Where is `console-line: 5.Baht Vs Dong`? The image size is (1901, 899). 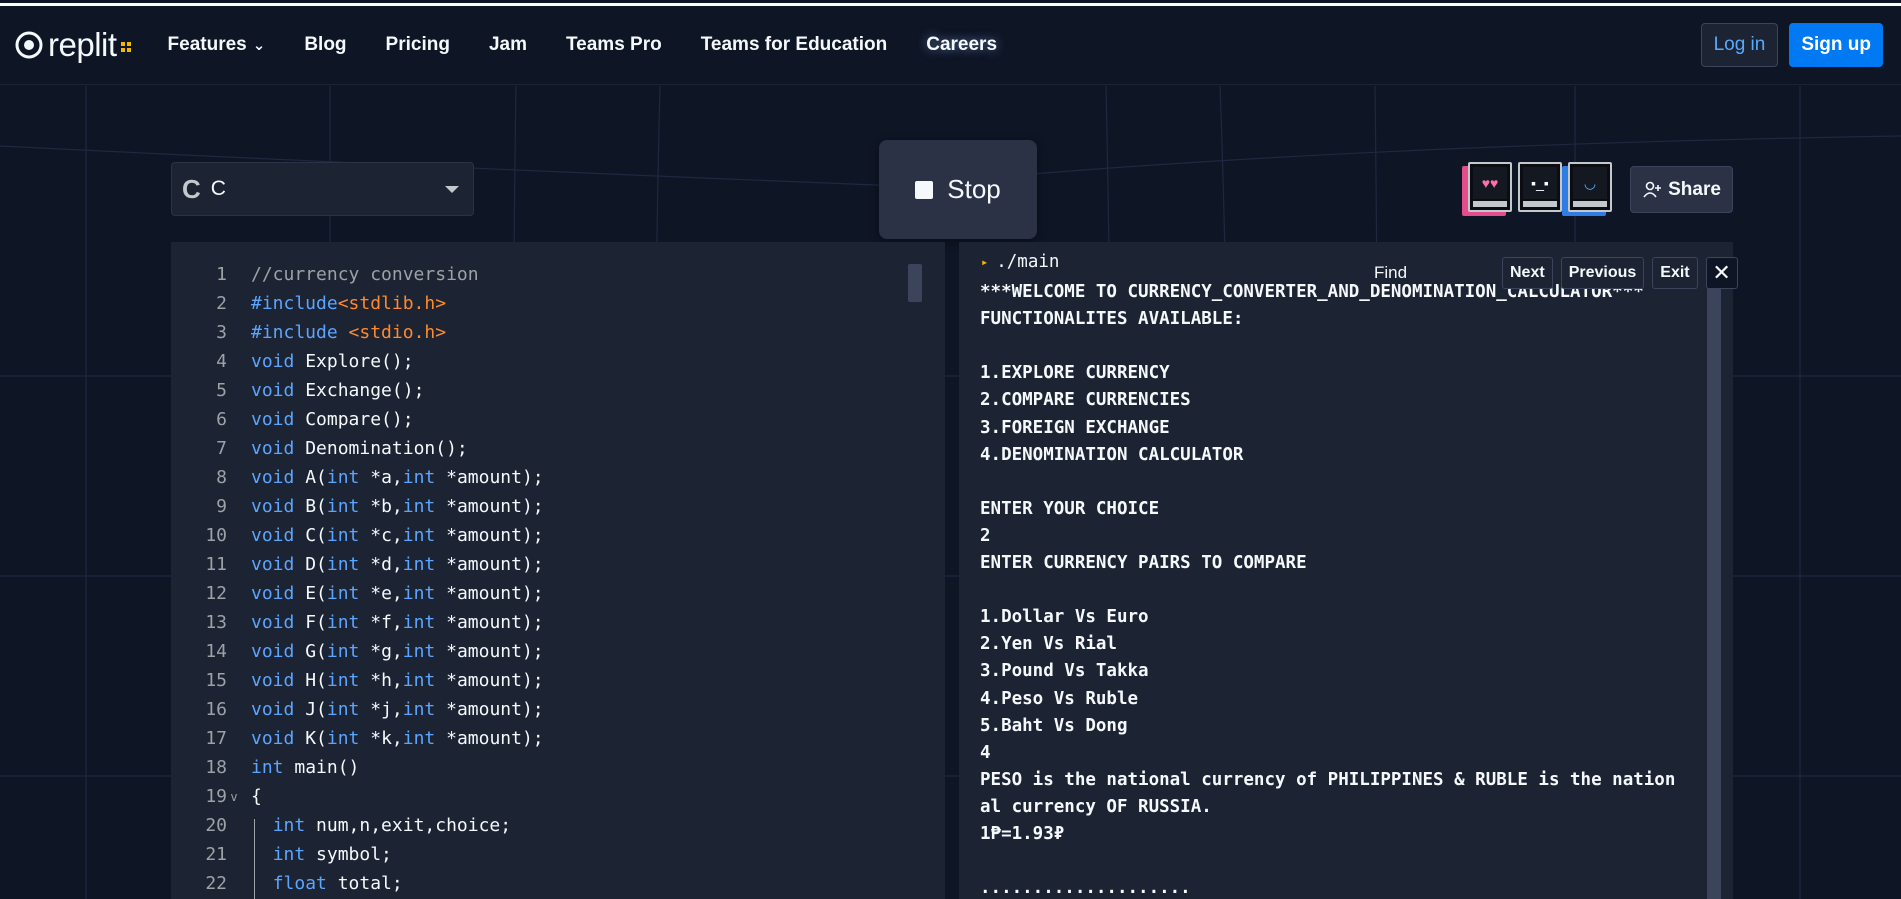 console-line: 5.Baht Vs Dong is located at coordinates (1054, 725).